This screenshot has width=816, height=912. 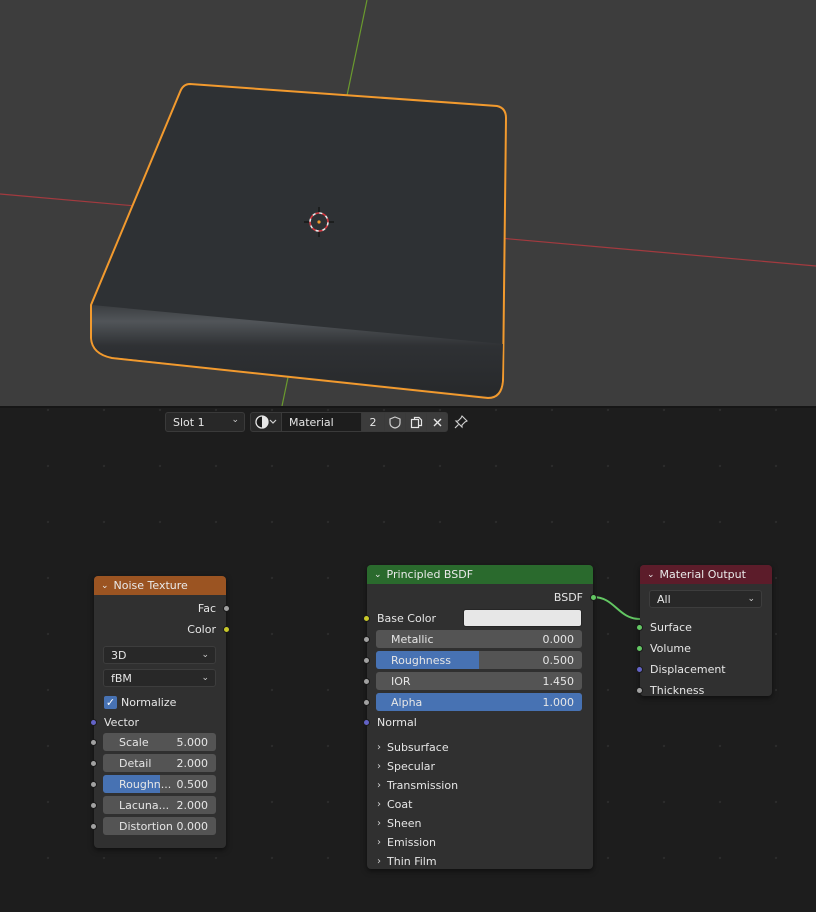 What do you see at coordinates (478, 722) in the screenshot?
I see `input-normal: Normal` at bounding box center [478, 722].